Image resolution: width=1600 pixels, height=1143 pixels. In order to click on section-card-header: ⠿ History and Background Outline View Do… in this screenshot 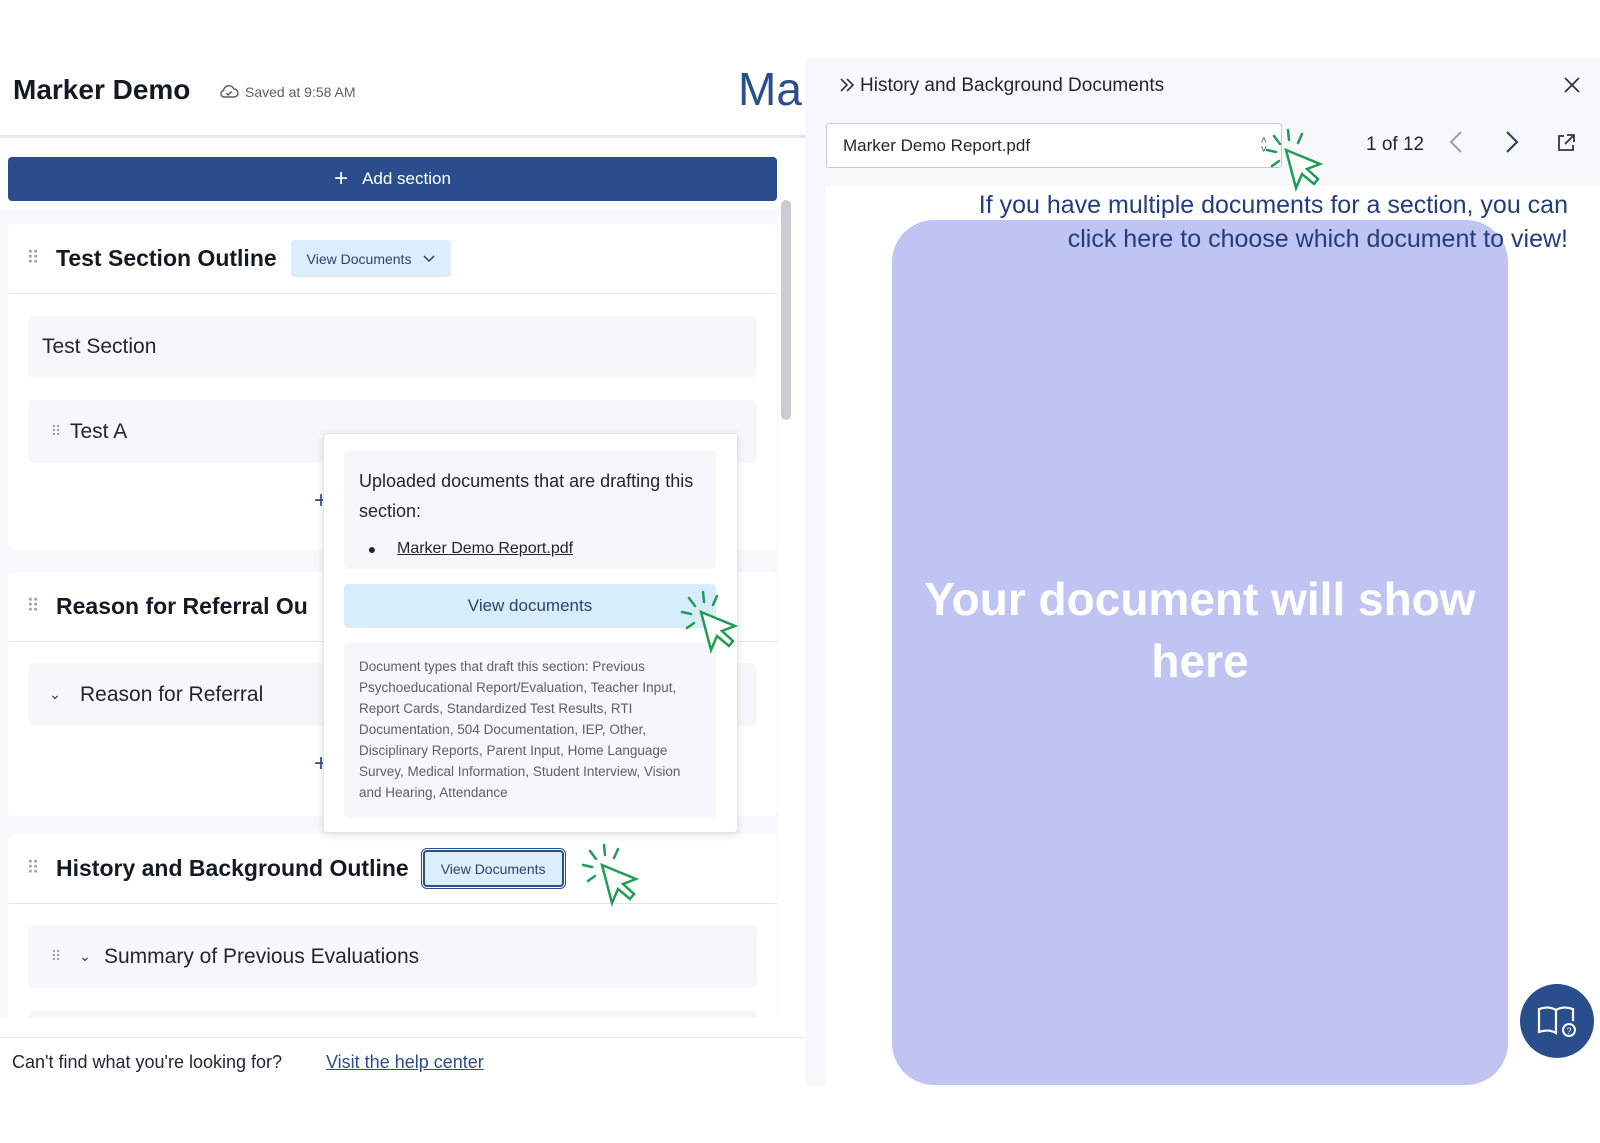, I will do `click(392, 869)`.